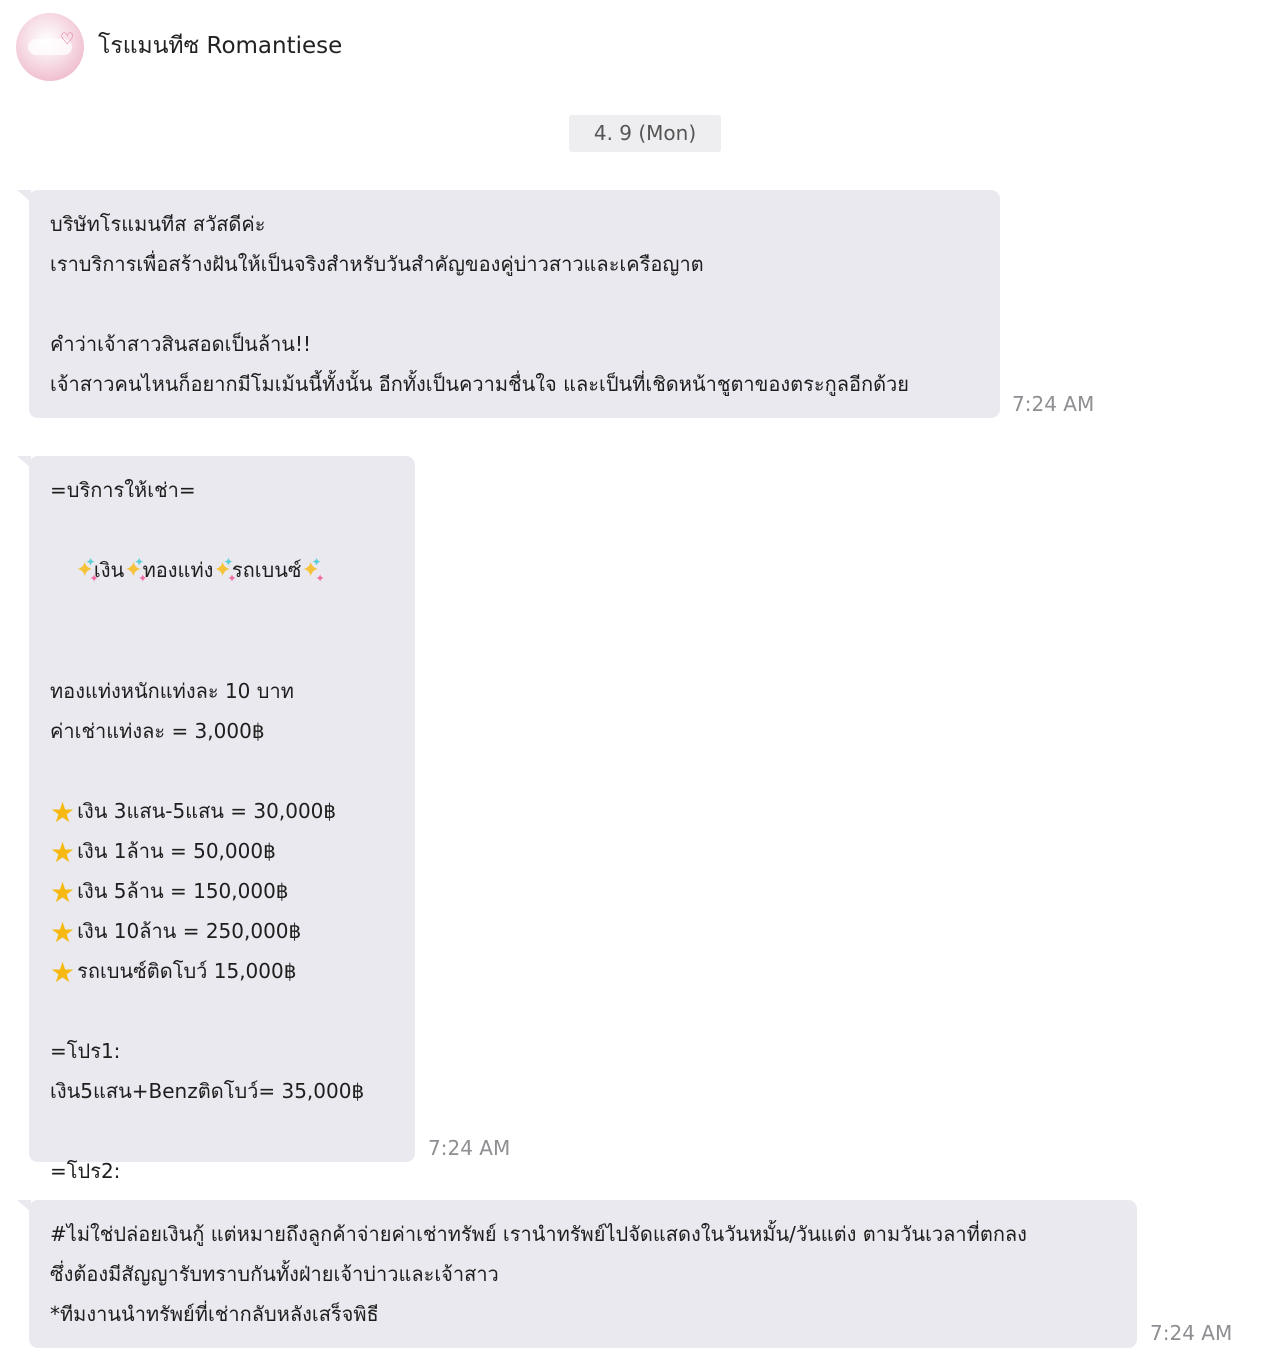 Image resolution: width=1280 pixels, height=1364 pixels. I want to click on chat-header: ♡ โรแมนทีซ Romantiese, so click(640, 48).